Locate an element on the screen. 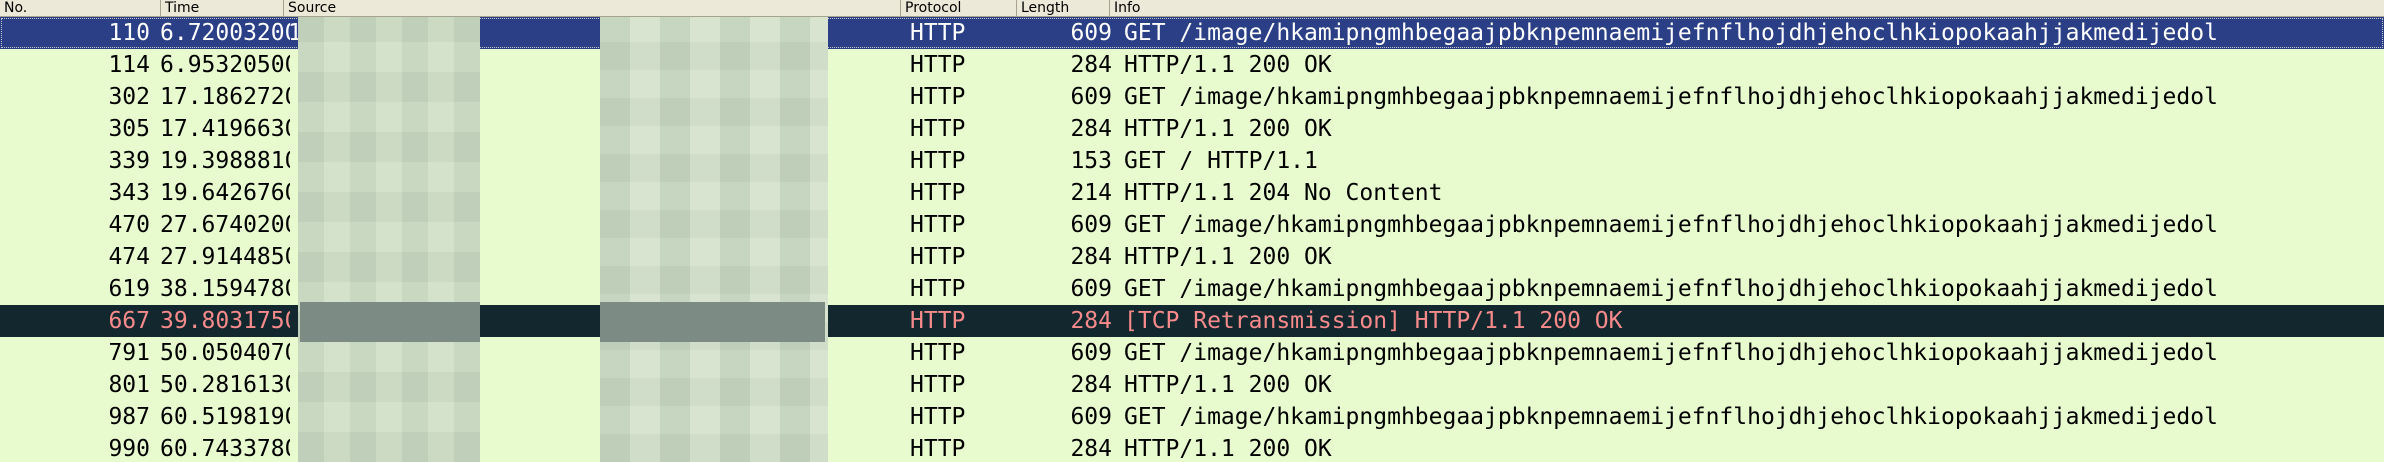 Image resolution: width=2384 pixels, height=462 pixels. column-header-source: Source is located at coordinates (592, 8).